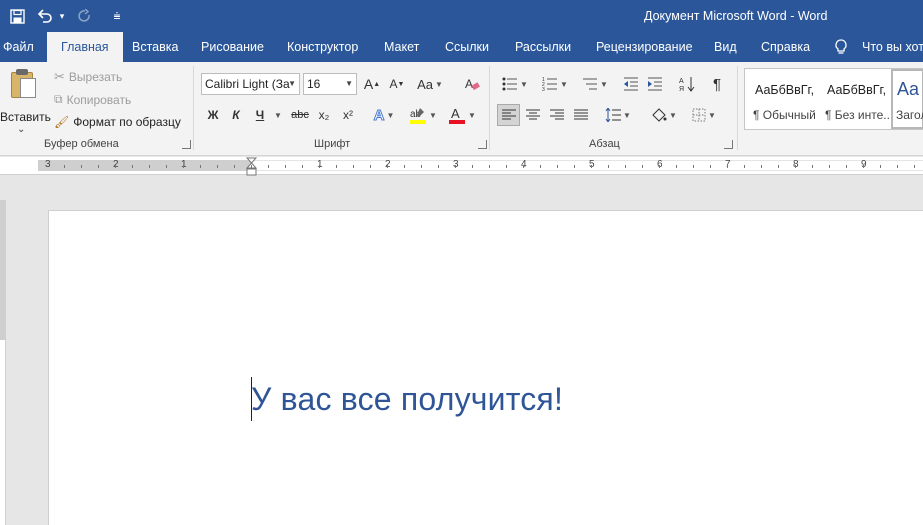  I want to click on redo-button, so click(85, 16).